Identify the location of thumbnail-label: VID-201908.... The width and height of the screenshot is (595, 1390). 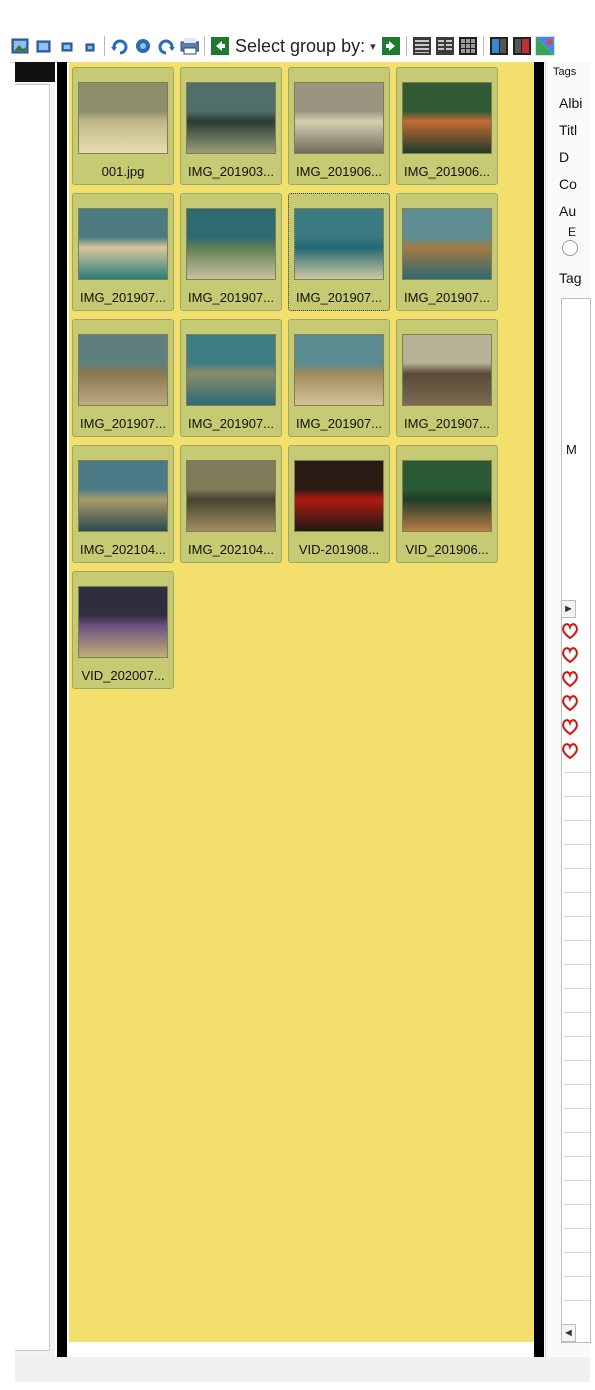
(339, 549).